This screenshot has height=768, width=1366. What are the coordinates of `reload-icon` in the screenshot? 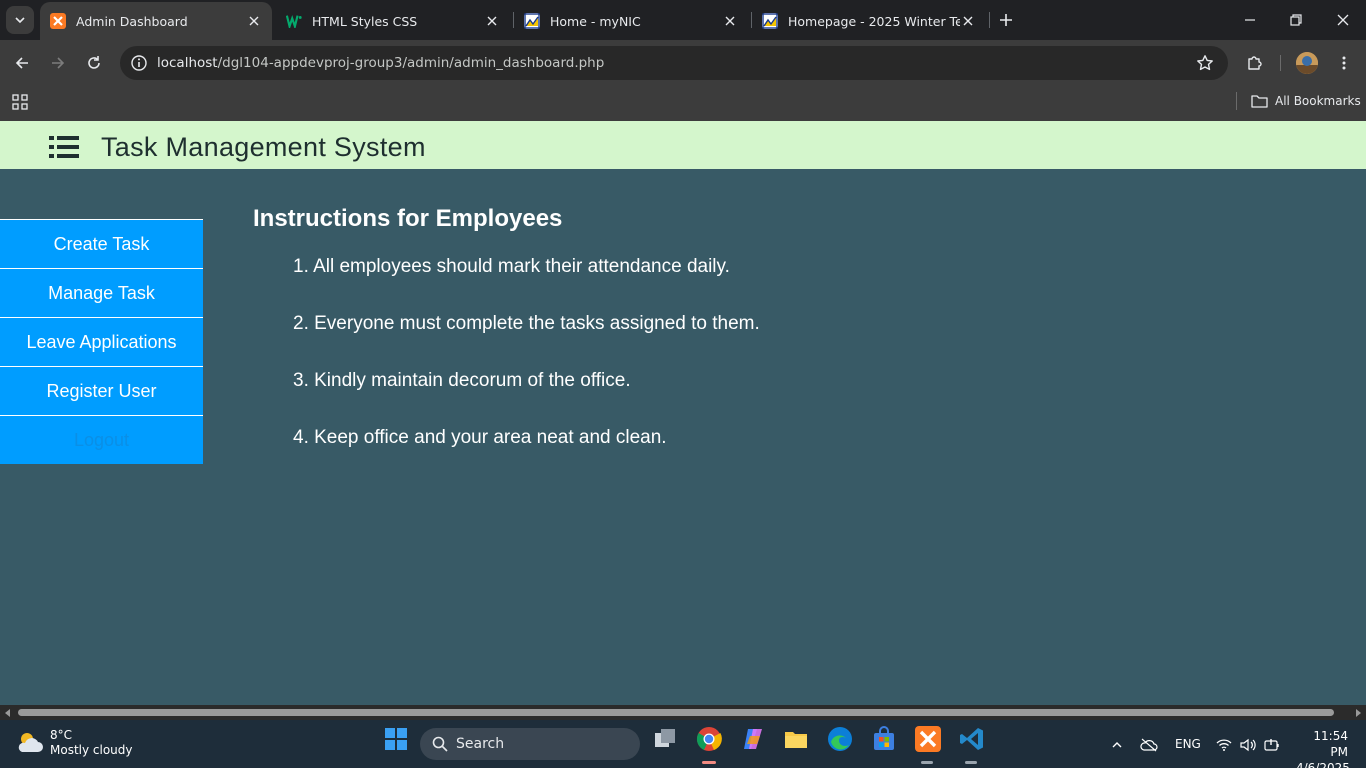 It's located at (94, 62).